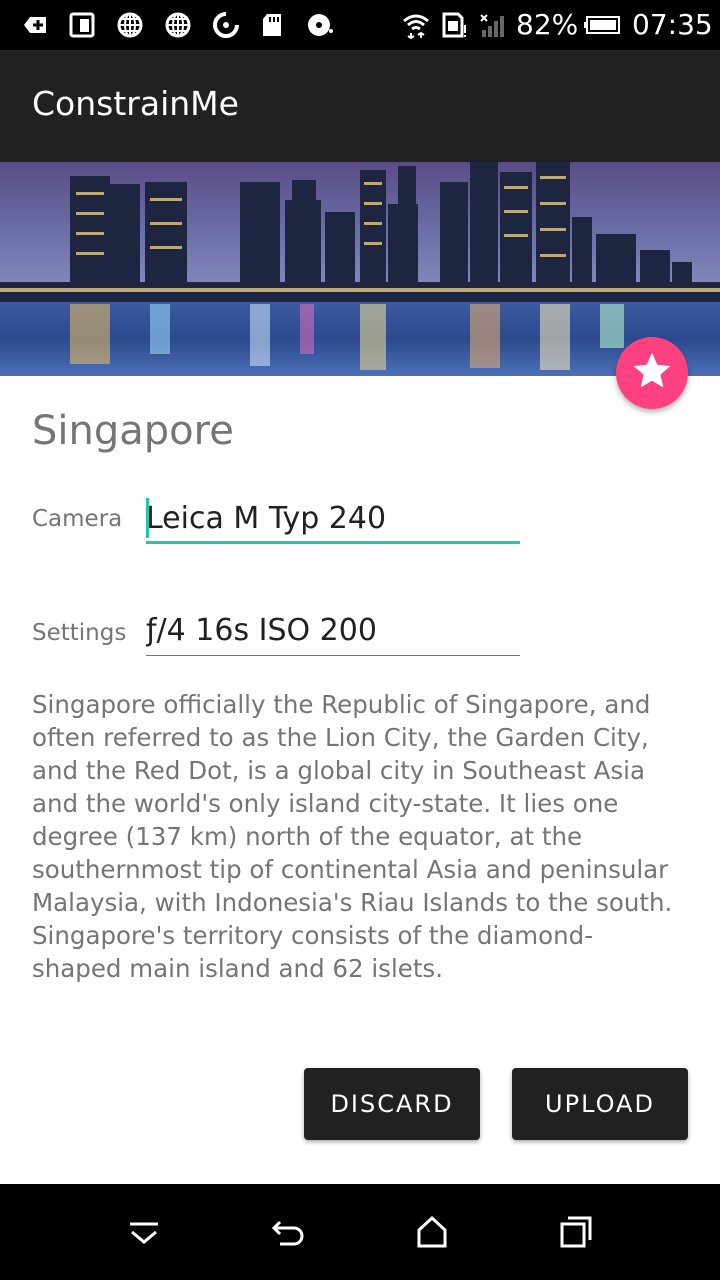  I want to click on text-cursor, so click(147, 518).